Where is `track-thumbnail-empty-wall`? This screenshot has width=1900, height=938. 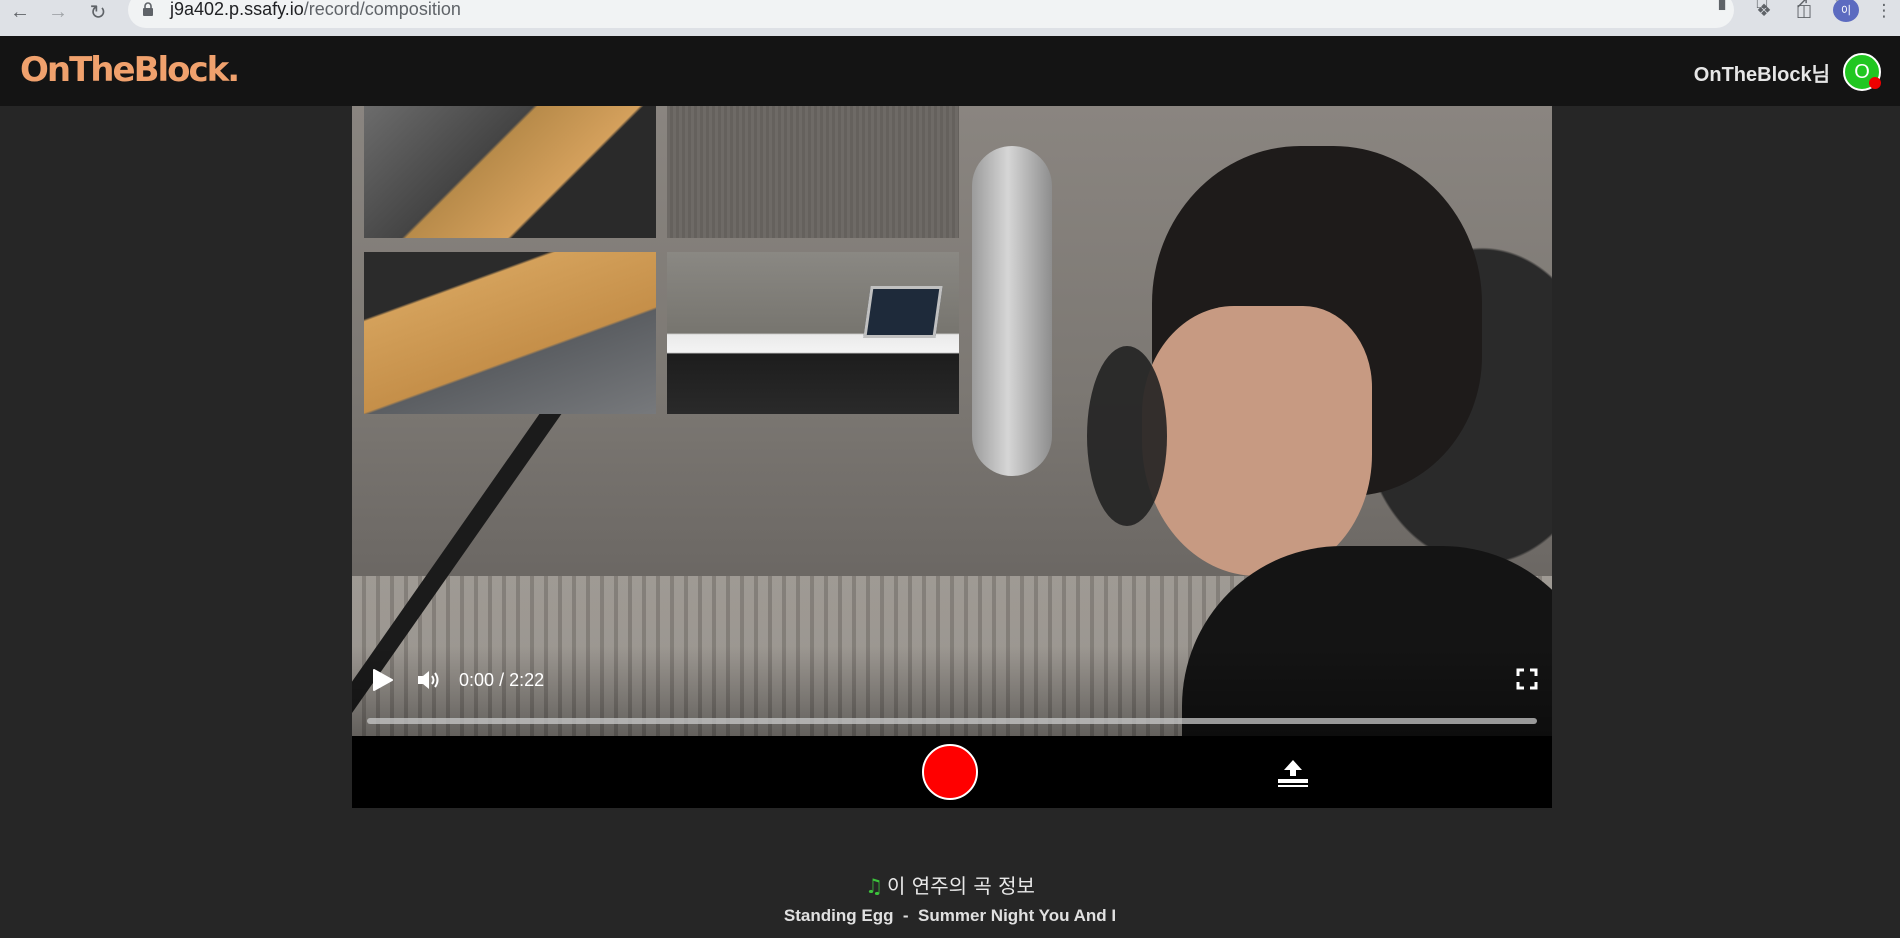 track-thumbnail-empty-wall is located at coordinates (813, 172).